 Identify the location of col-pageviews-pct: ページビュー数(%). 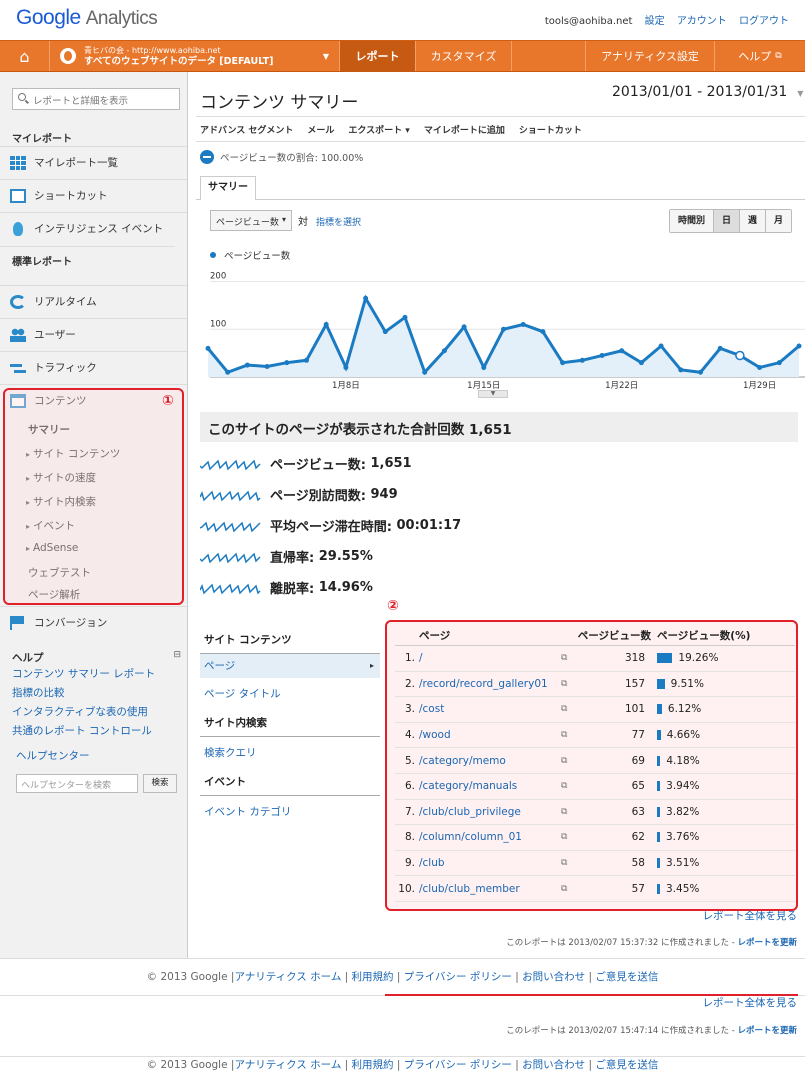
(726, 635).